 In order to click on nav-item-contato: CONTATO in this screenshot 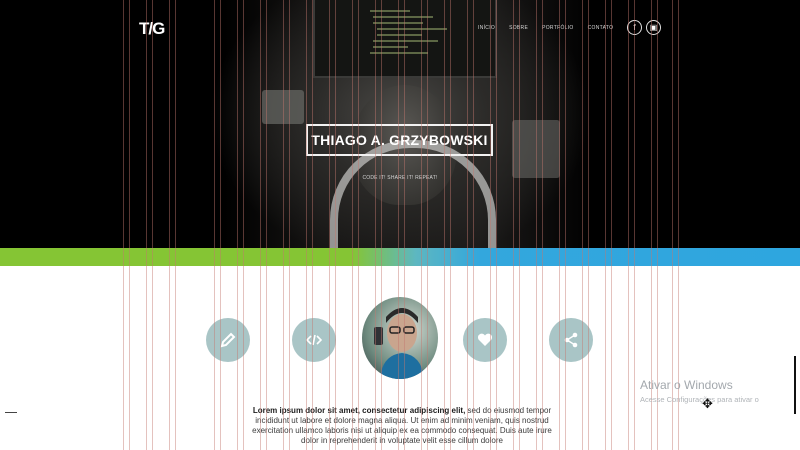, I will do `click(601, 28)`.